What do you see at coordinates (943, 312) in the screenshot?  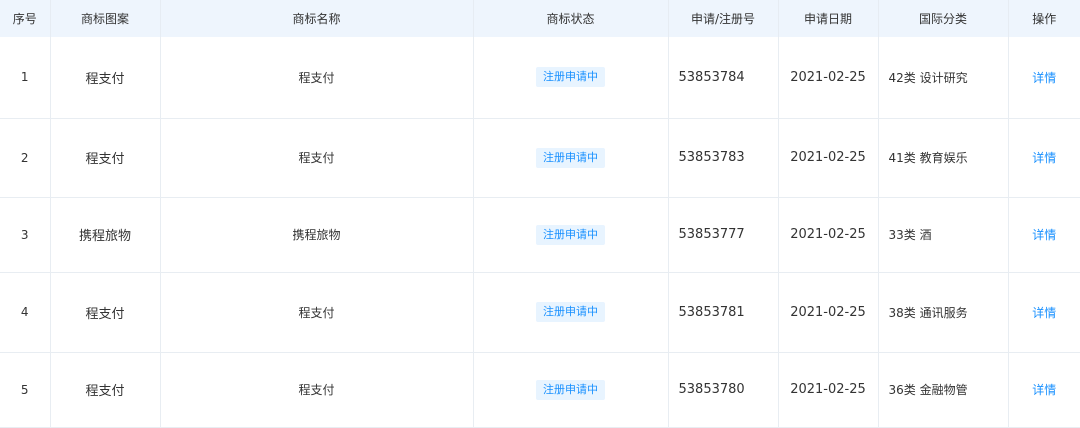 I see `international-class: 38类 通讯服务` at bounding box center [943, 312].